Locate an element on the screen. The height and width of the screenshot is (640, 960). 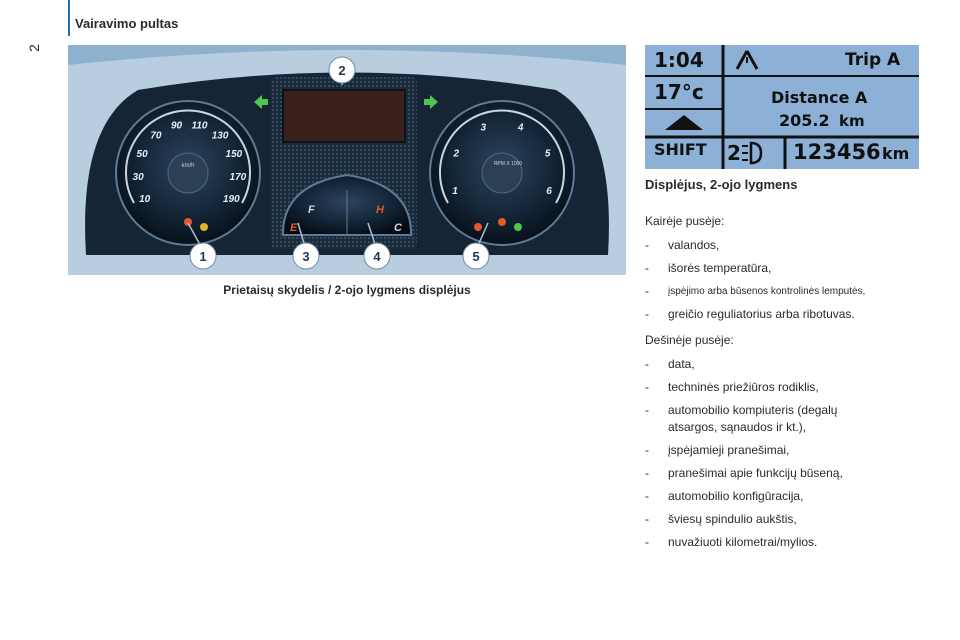
tachometer-tick-label: 6 is located at coordinates (549, 191).